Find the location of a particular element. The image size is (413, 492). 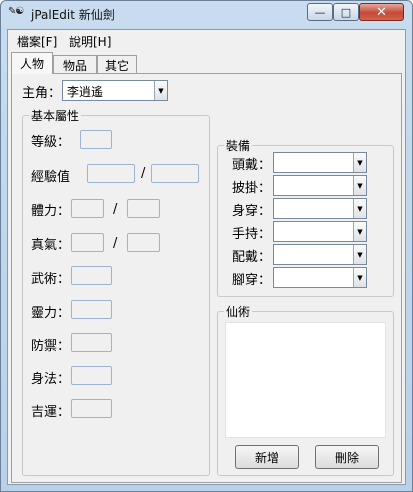

luck-field is located at coordinates (91, 408).